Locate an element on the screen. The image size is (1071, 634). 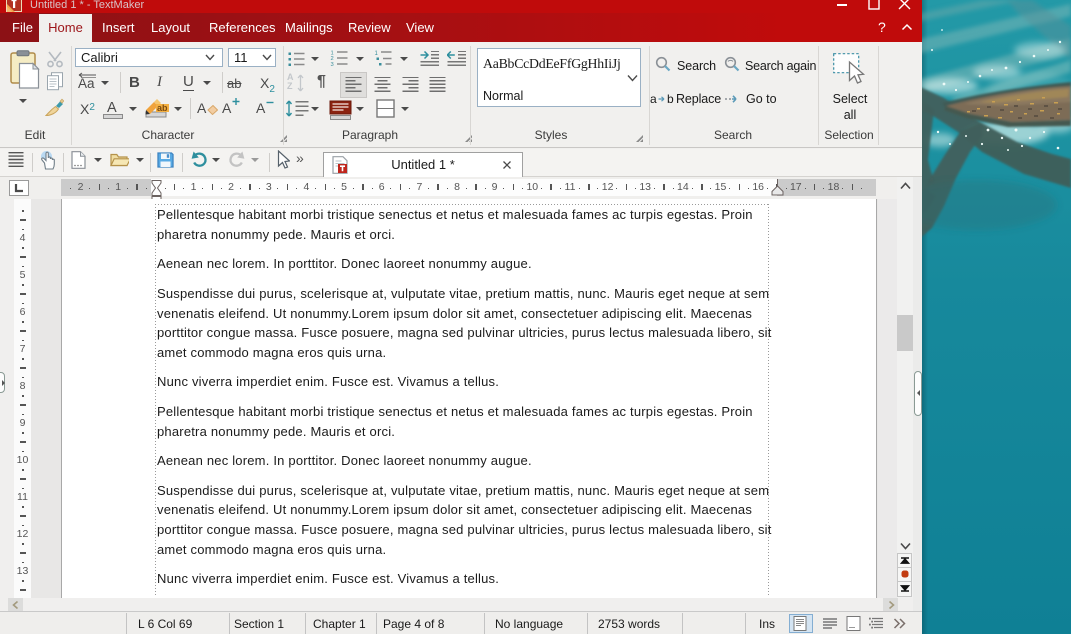
svg-text: ab is located at coordinates (162, 108).